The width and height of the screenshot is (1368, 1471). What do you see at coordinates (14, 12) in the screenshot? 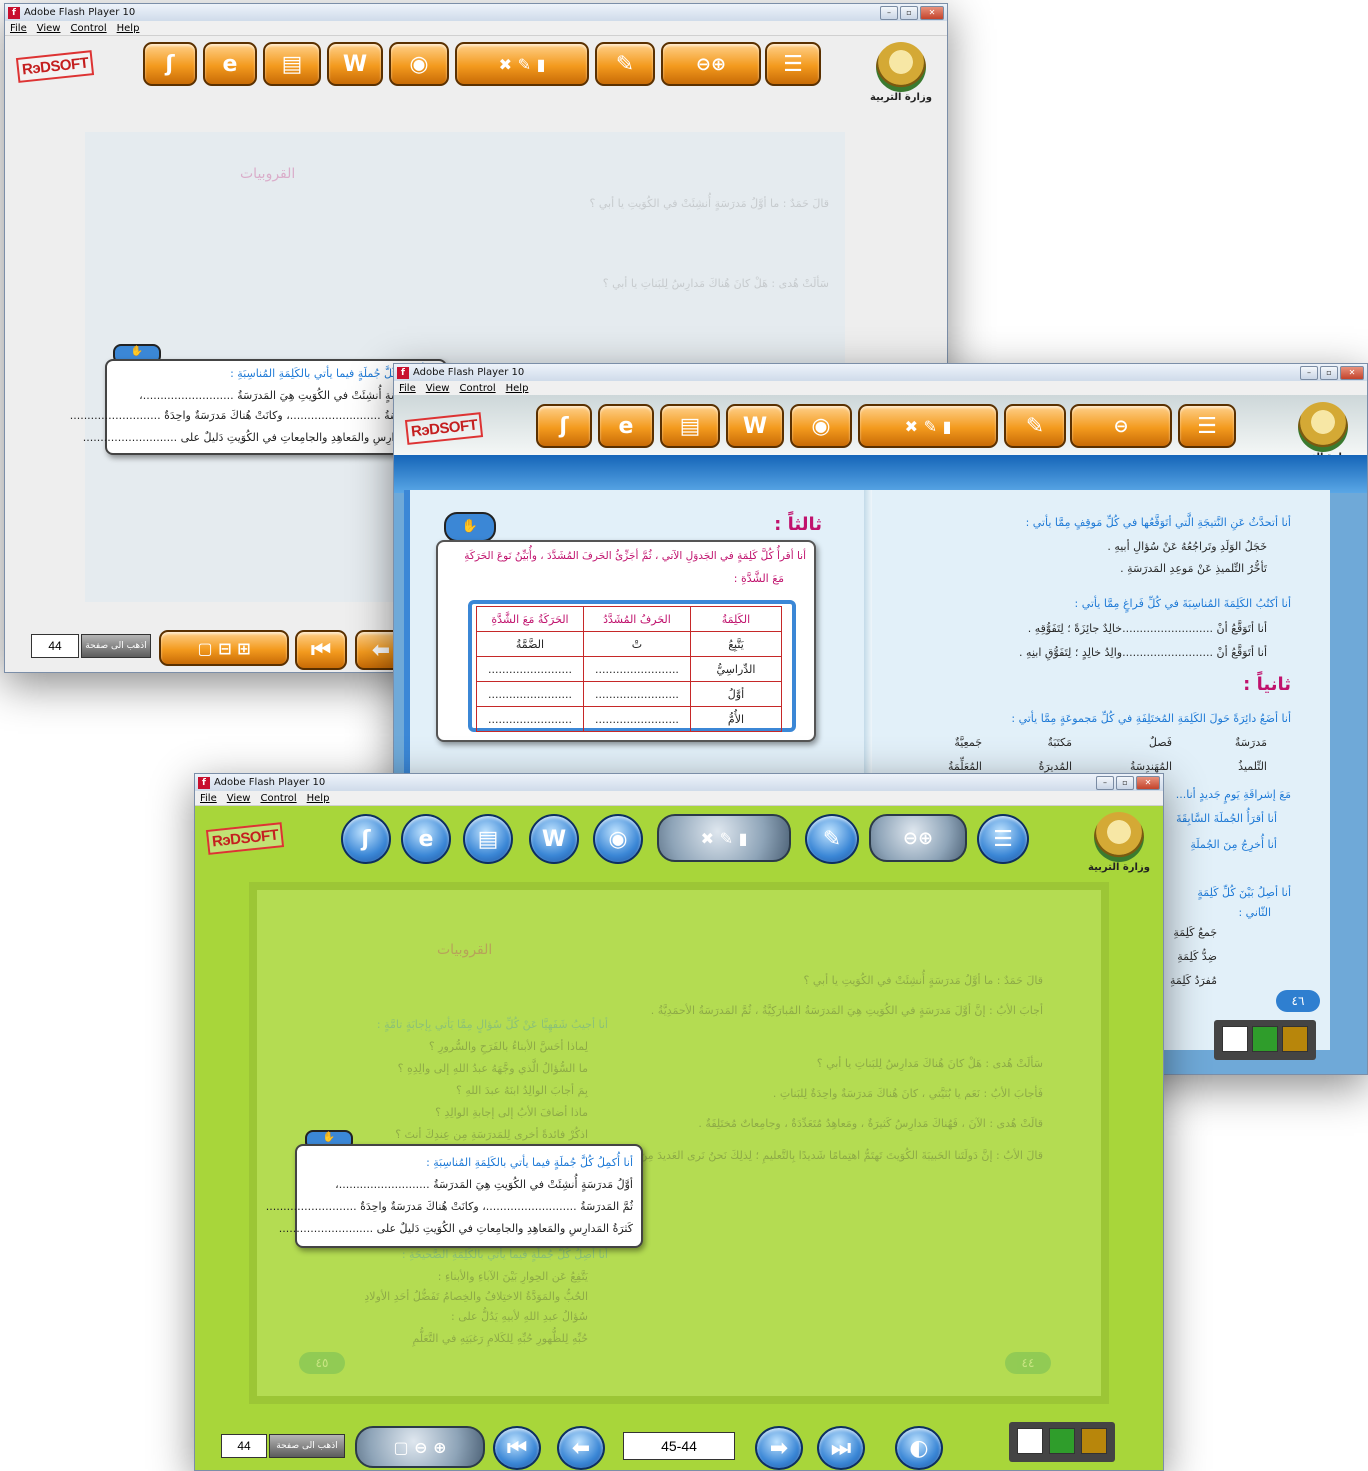
I see `flash-app-icon: f` at bounding box center [14, 12].